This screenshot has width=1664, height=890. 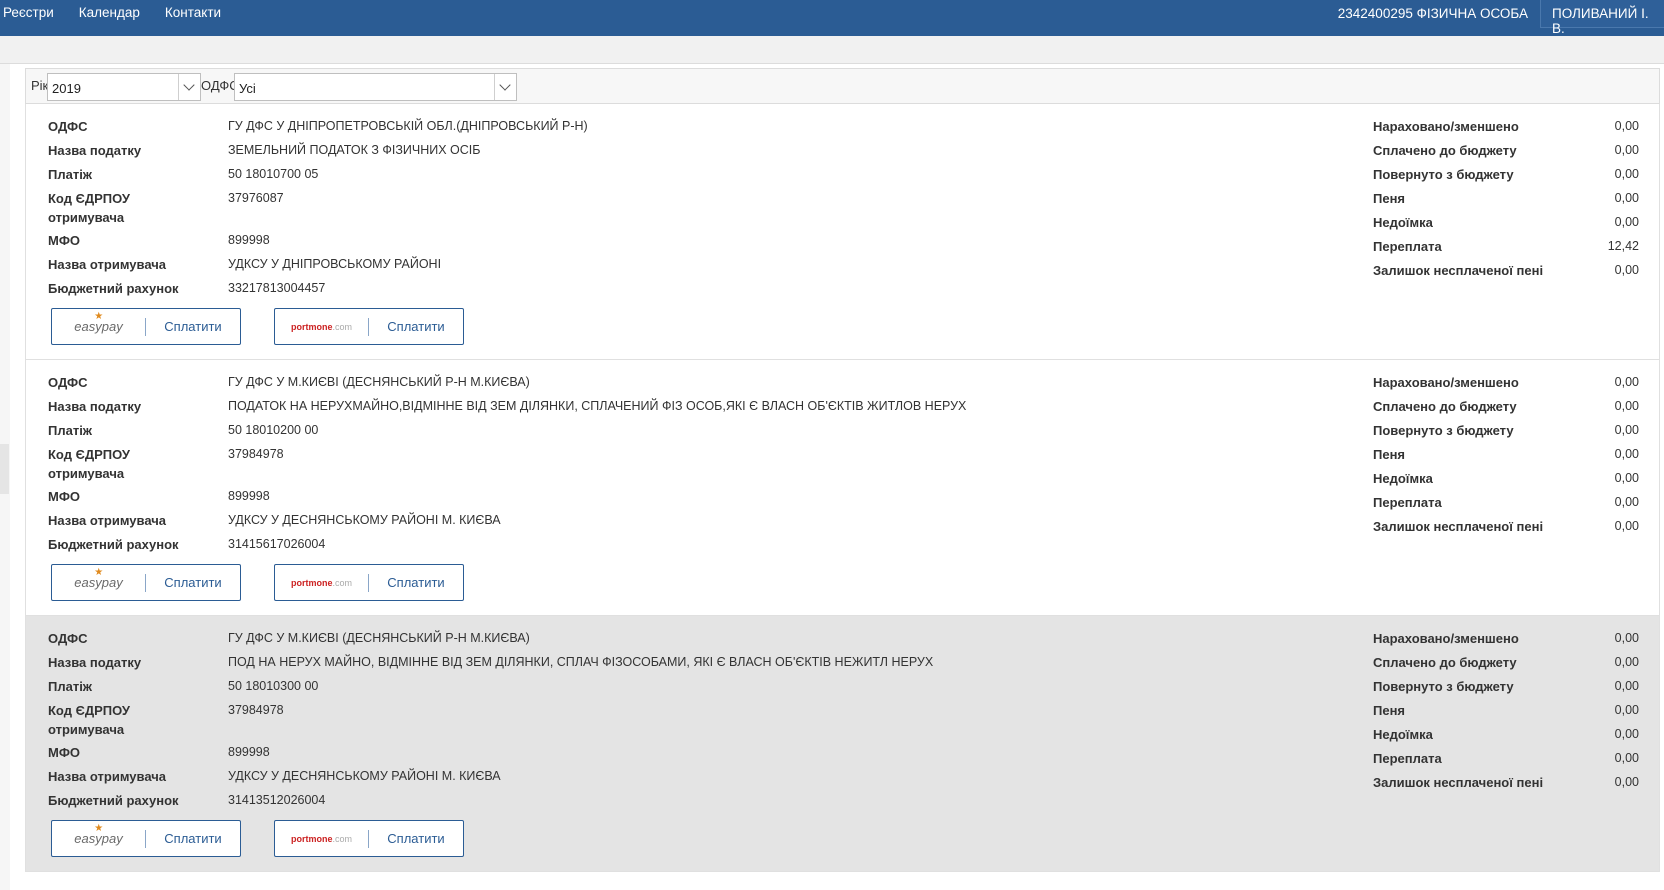 I want to click on year-label: Рік, so click(x=40, y=85).